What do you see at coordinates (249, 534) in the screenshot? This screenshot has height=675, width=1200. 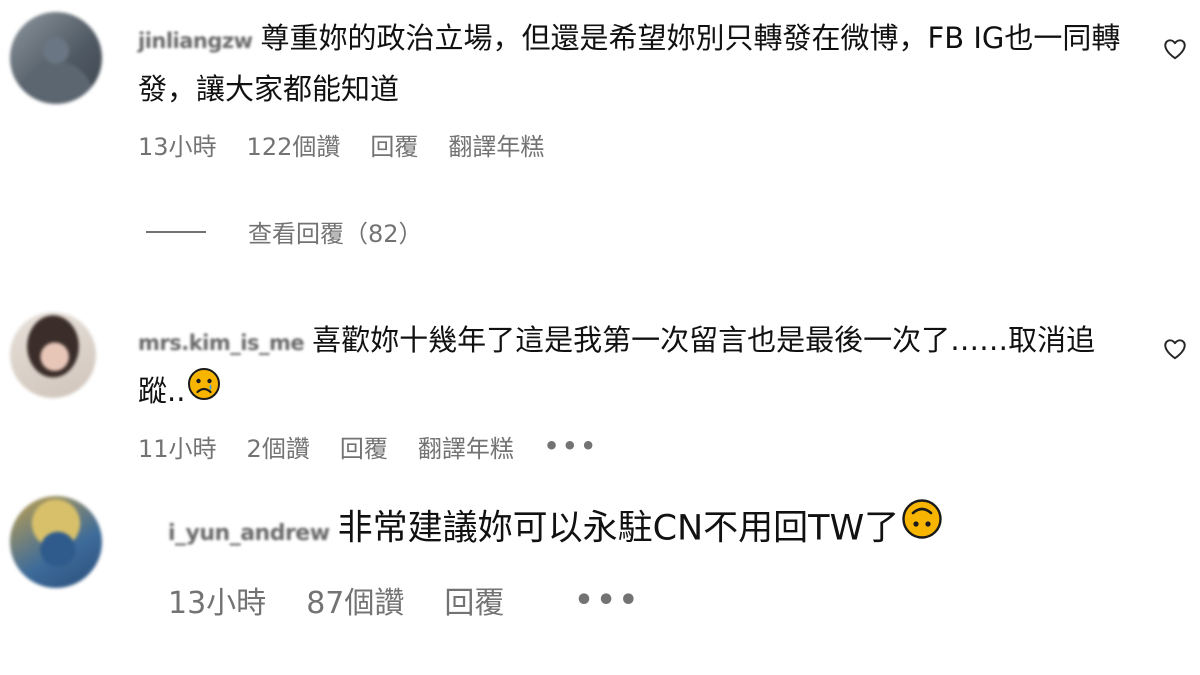 I see `comment-username: i_yun_andrew` at bounding box center [249, 534].